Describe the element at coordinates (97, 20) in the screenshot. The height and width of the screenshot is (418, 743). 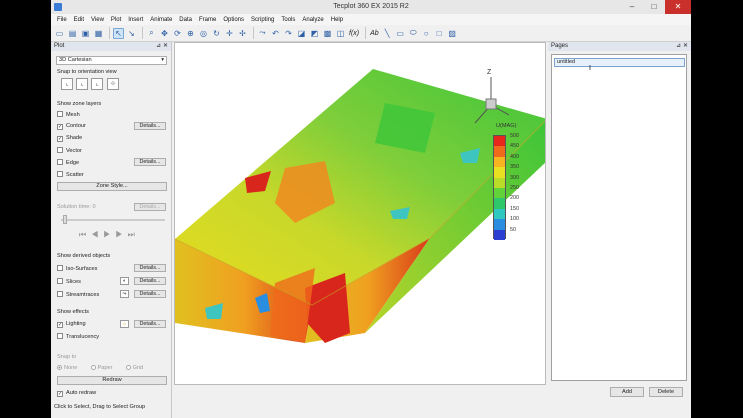
I see `menu-view: View` at that location.